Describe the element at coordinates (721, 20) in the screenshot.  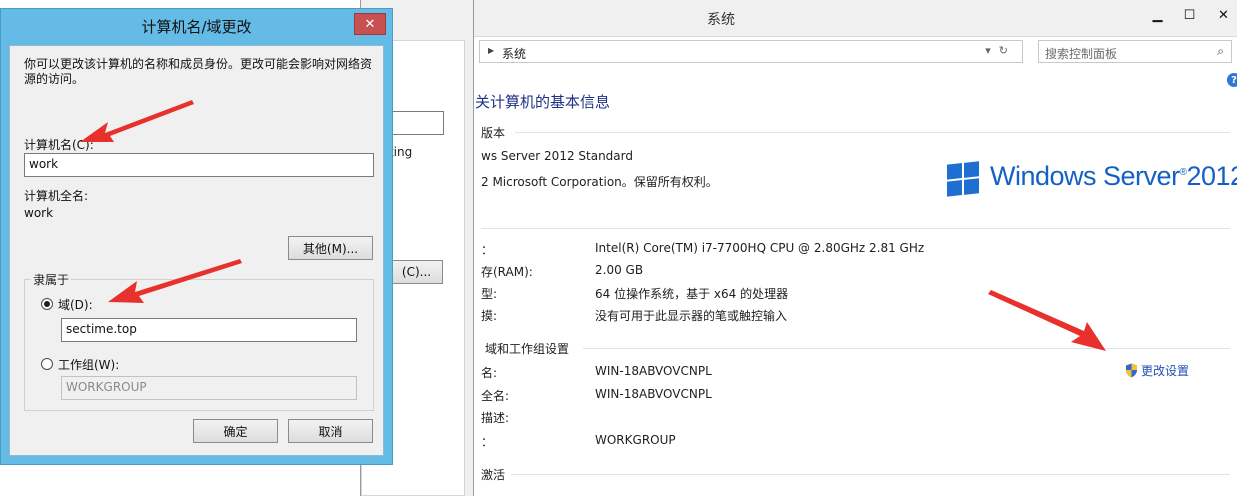
I see `system-window-title: 系统` at that location.